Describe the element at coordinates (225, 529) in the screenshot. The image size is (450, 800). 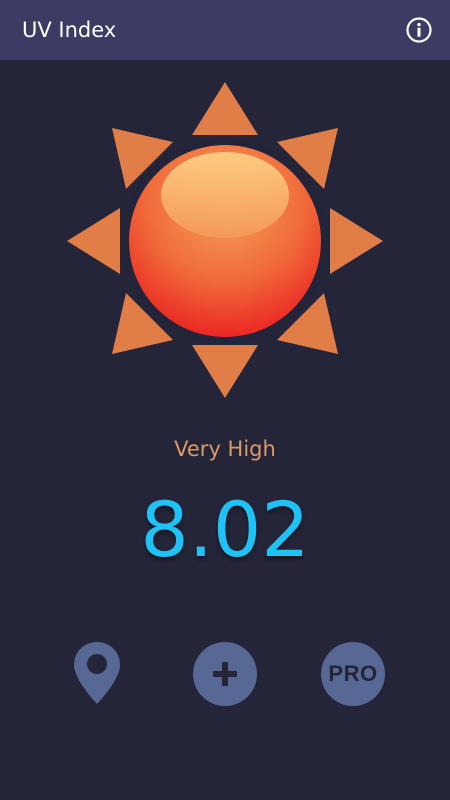
I see `uv-index-value: 8.02` at that location.